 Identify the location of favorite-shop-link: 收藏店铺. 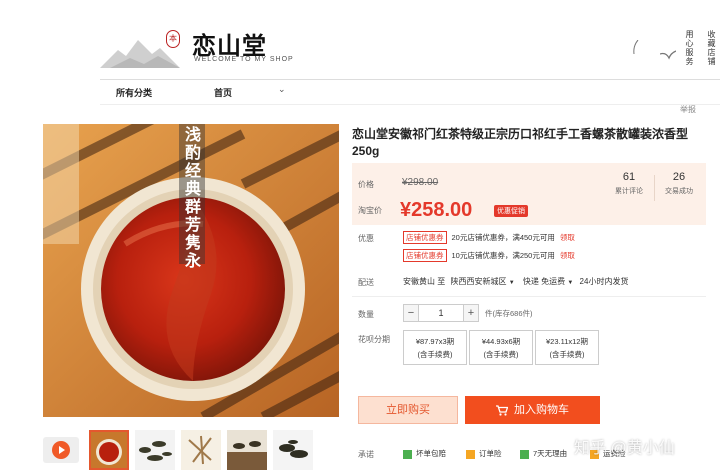
(711, 48).